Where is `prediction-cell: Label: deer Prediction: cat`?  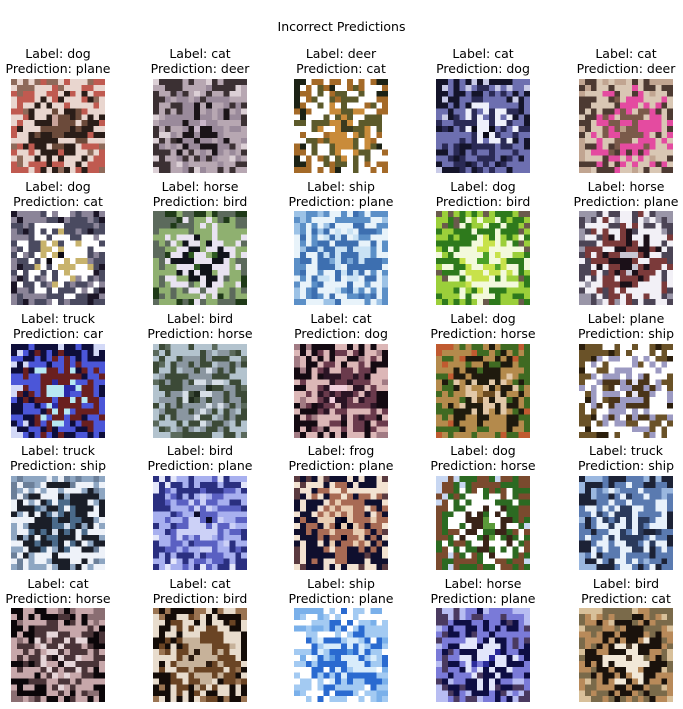 prediction-cell: Label: deer Prediction: cat is located at coordinates (341, 61).